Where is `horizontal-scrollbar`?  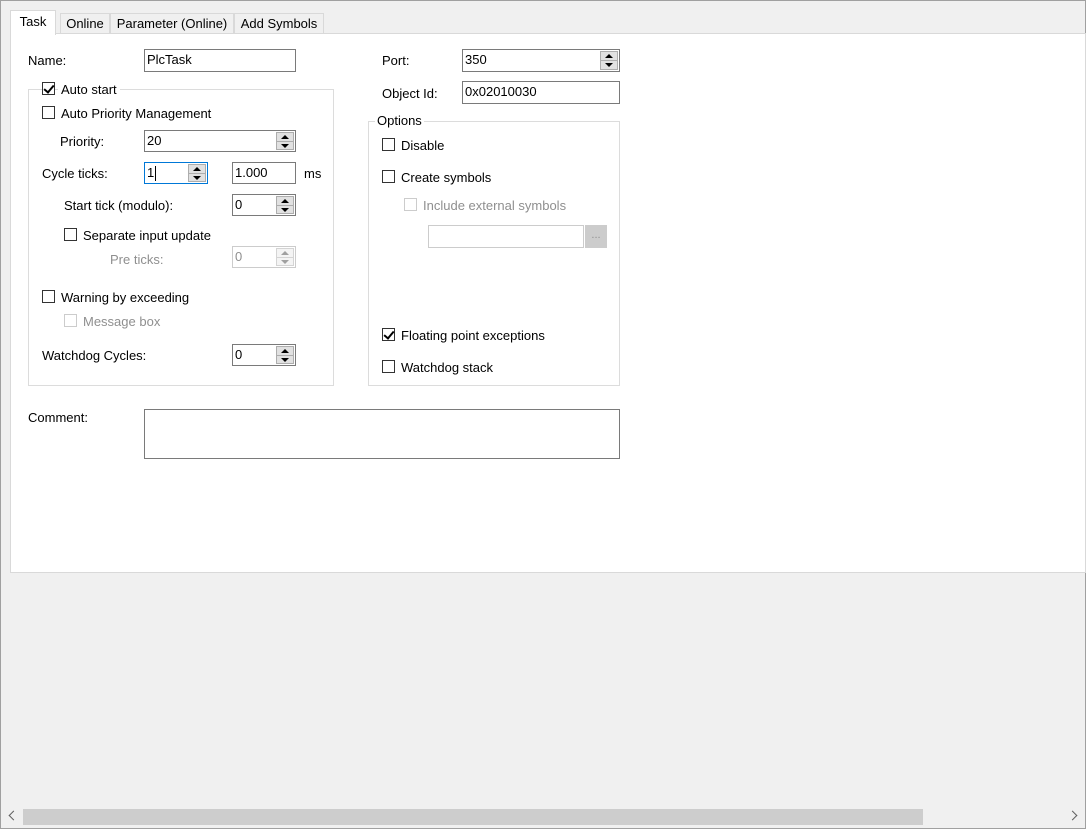 horizontal-scrollbar is located at coordinates (543, 817).